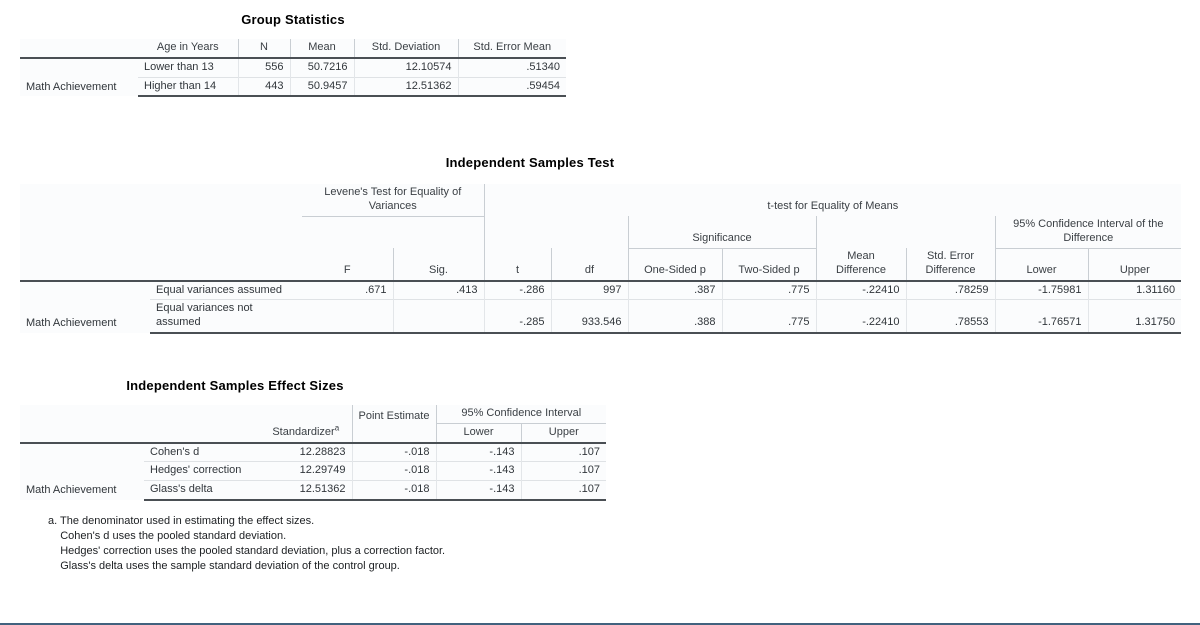 This screenshot has width=1200, height=625. I want to click on gs-cell-se-mean: .59454, so click(511, 87).